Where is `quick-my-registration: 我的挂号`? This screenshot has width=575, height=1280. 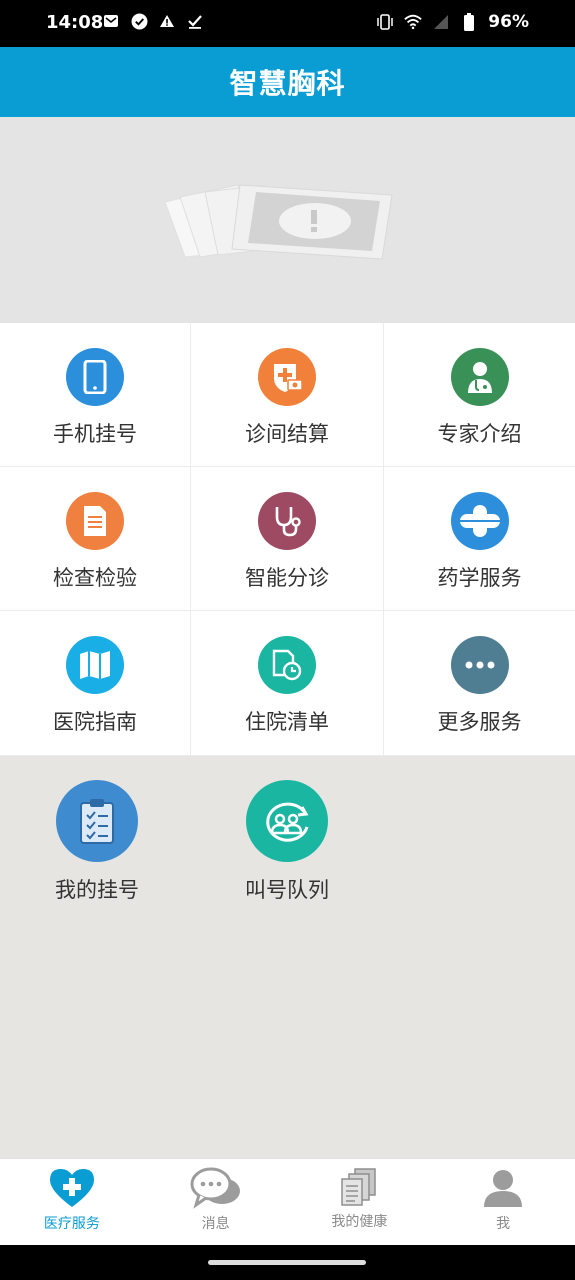
quick-my-registration: 我的挂号 is located at coordinates (97, 842).